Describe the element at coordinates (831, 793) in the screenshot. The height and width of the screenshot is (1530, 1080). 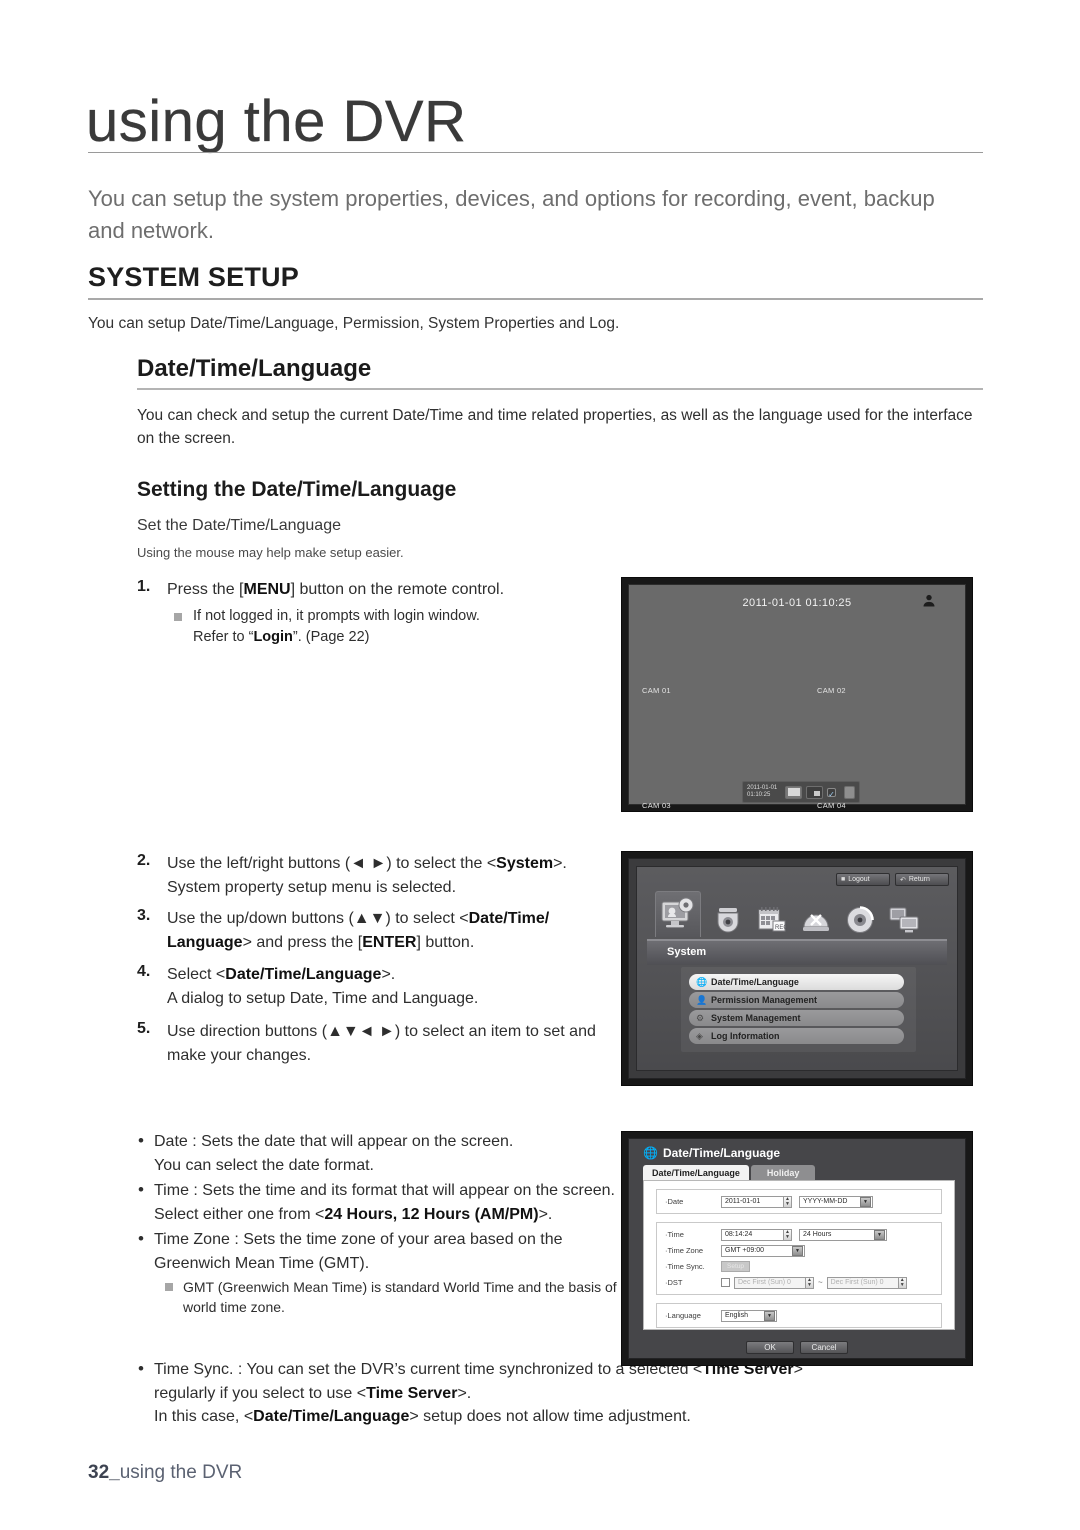
I see `check-icon: ✓` at that location.